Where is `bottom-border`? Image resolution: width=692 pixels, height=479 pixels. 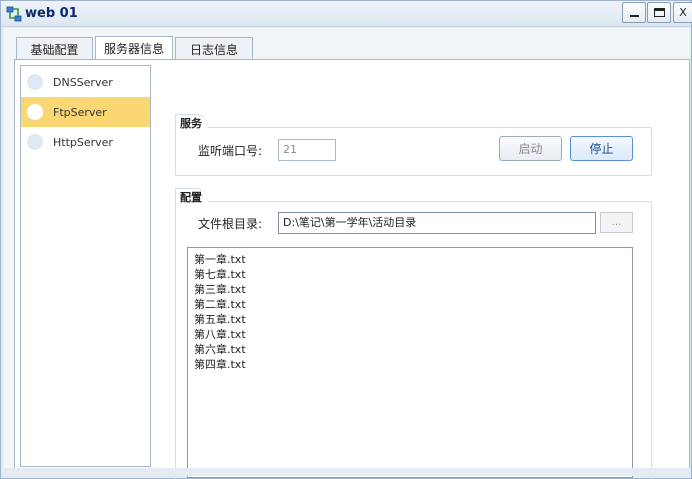
bottom-border is located at coordinates (347, 472).